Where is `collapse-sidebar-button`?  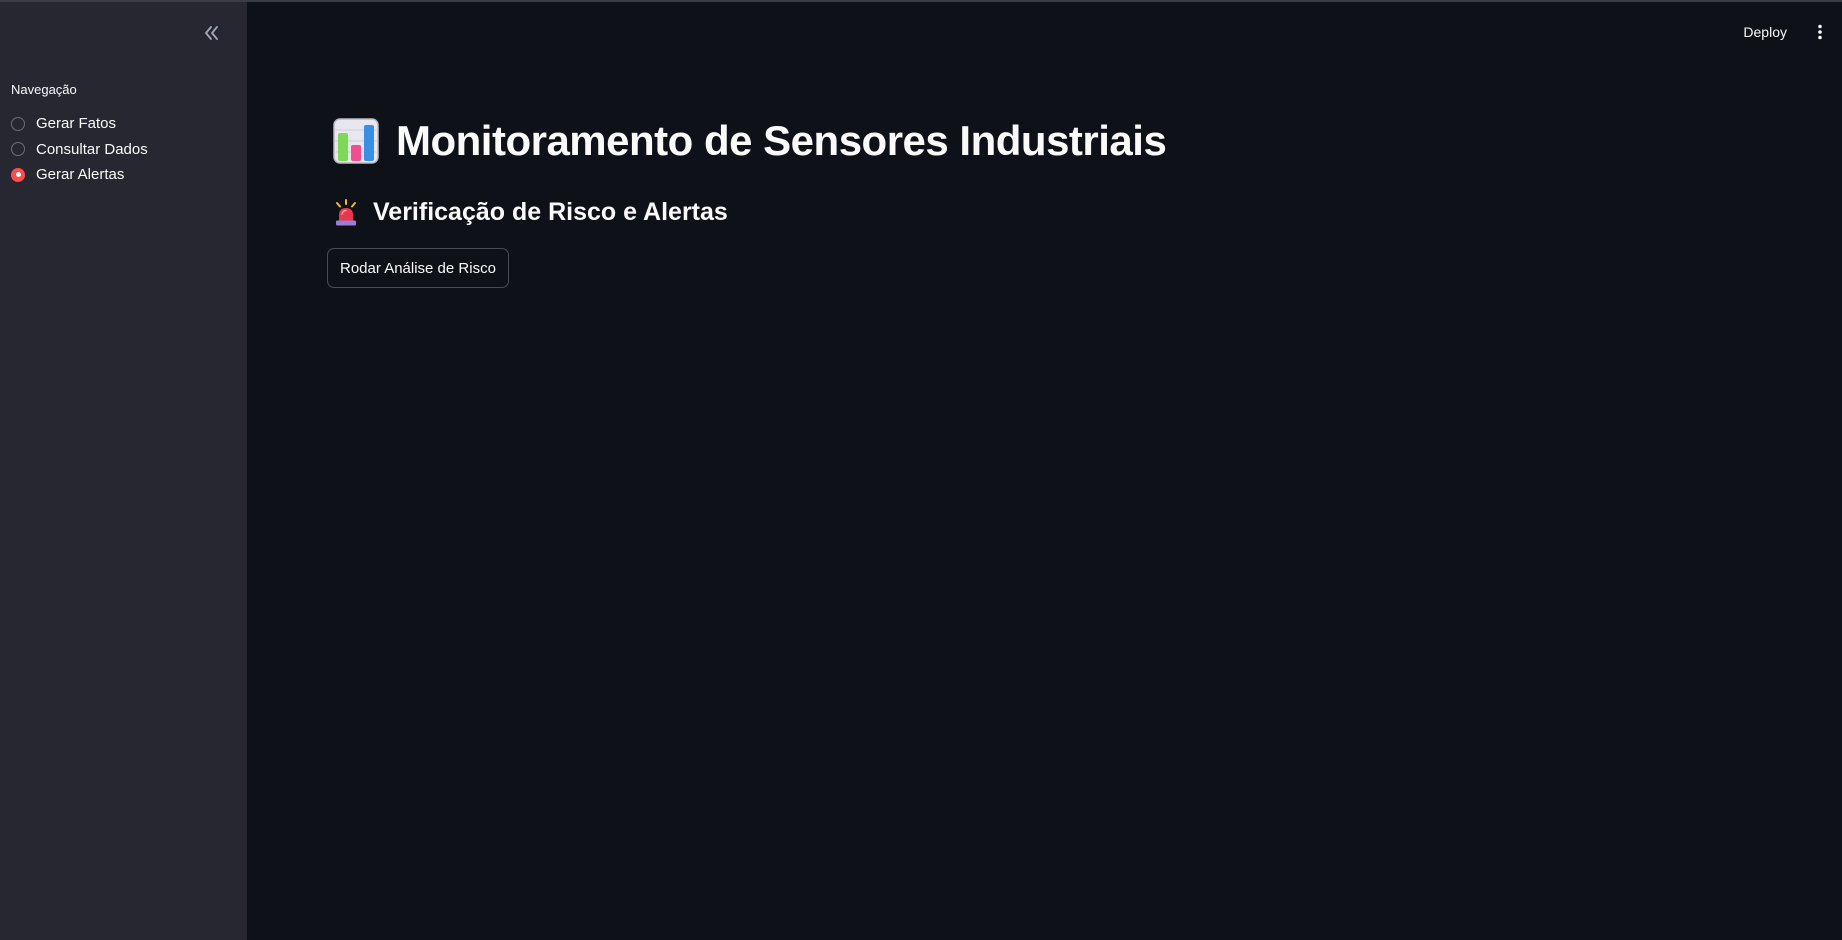
collapse-sidebar-button is located at coordinates (211, 33).